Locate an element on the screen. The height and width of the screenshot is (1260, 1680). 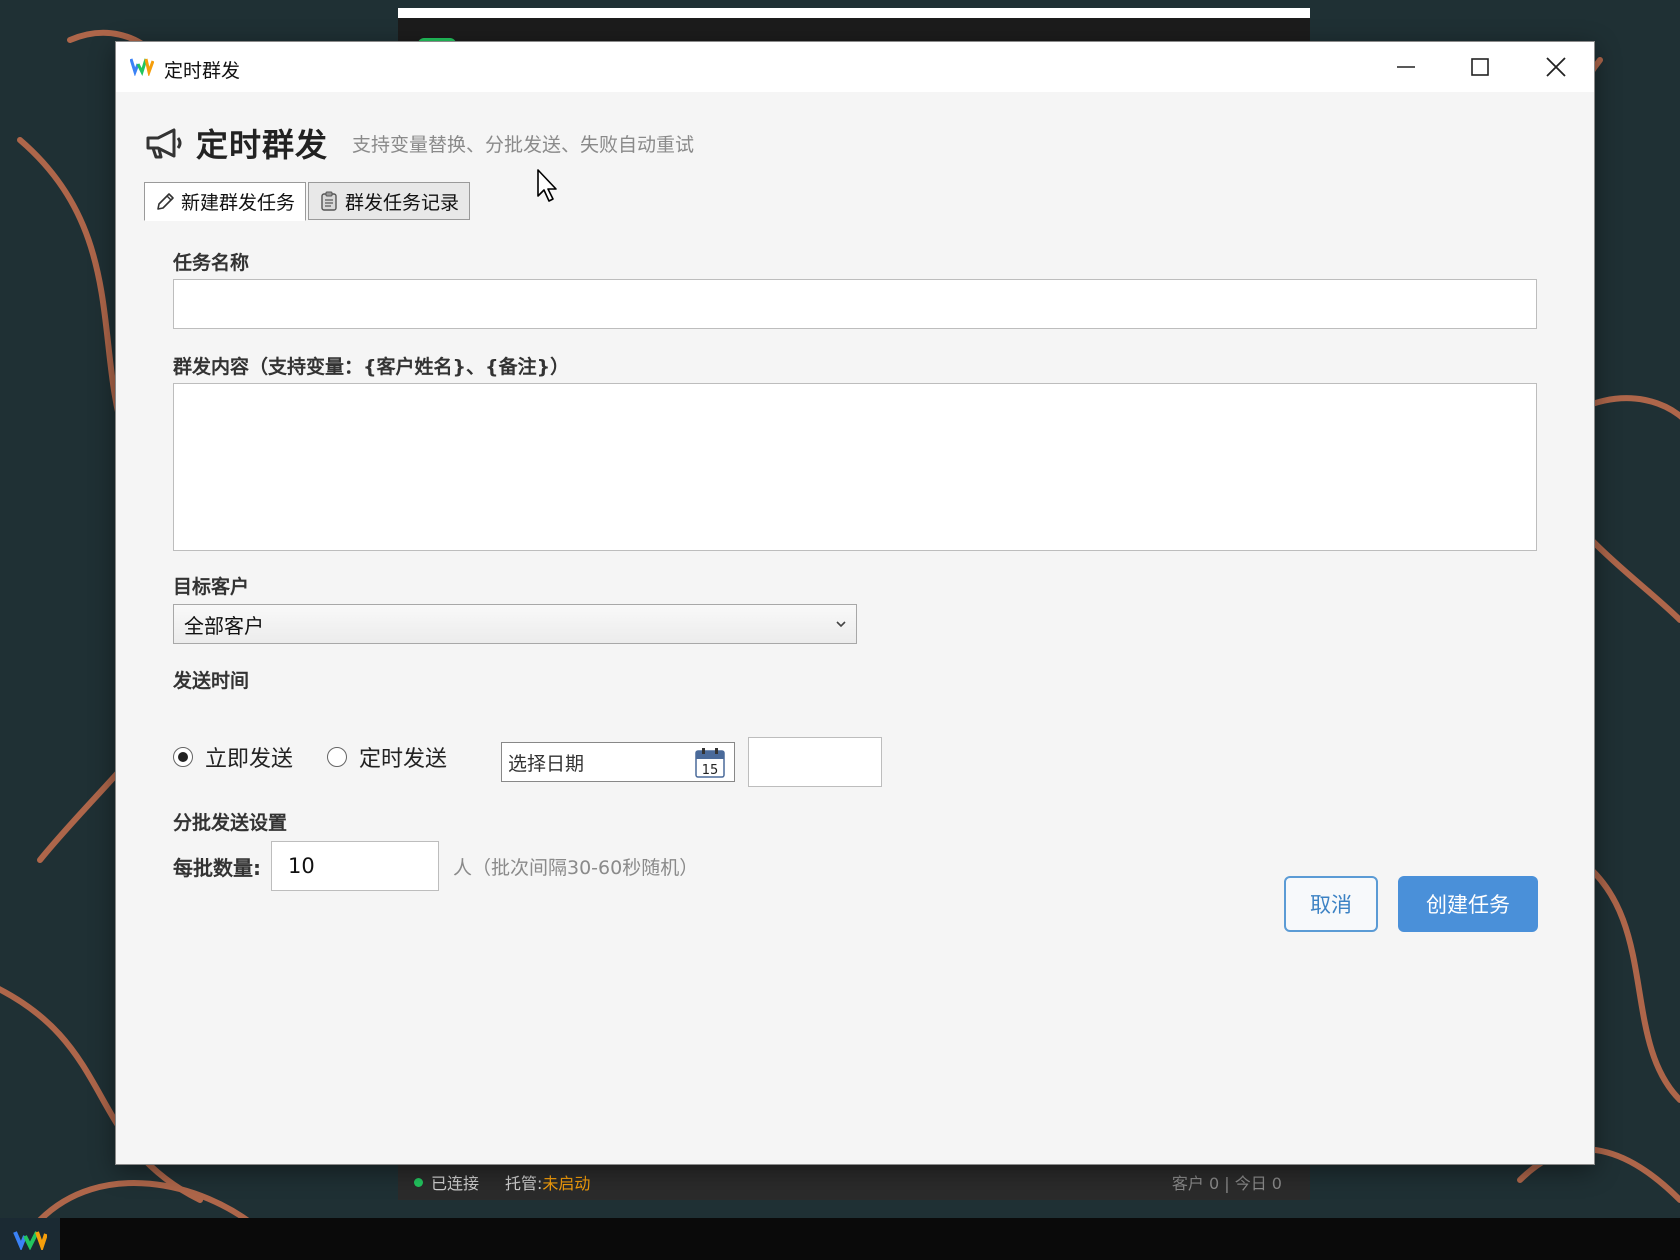
title-bar: 定时群发 is located at coordinates (855, 67).